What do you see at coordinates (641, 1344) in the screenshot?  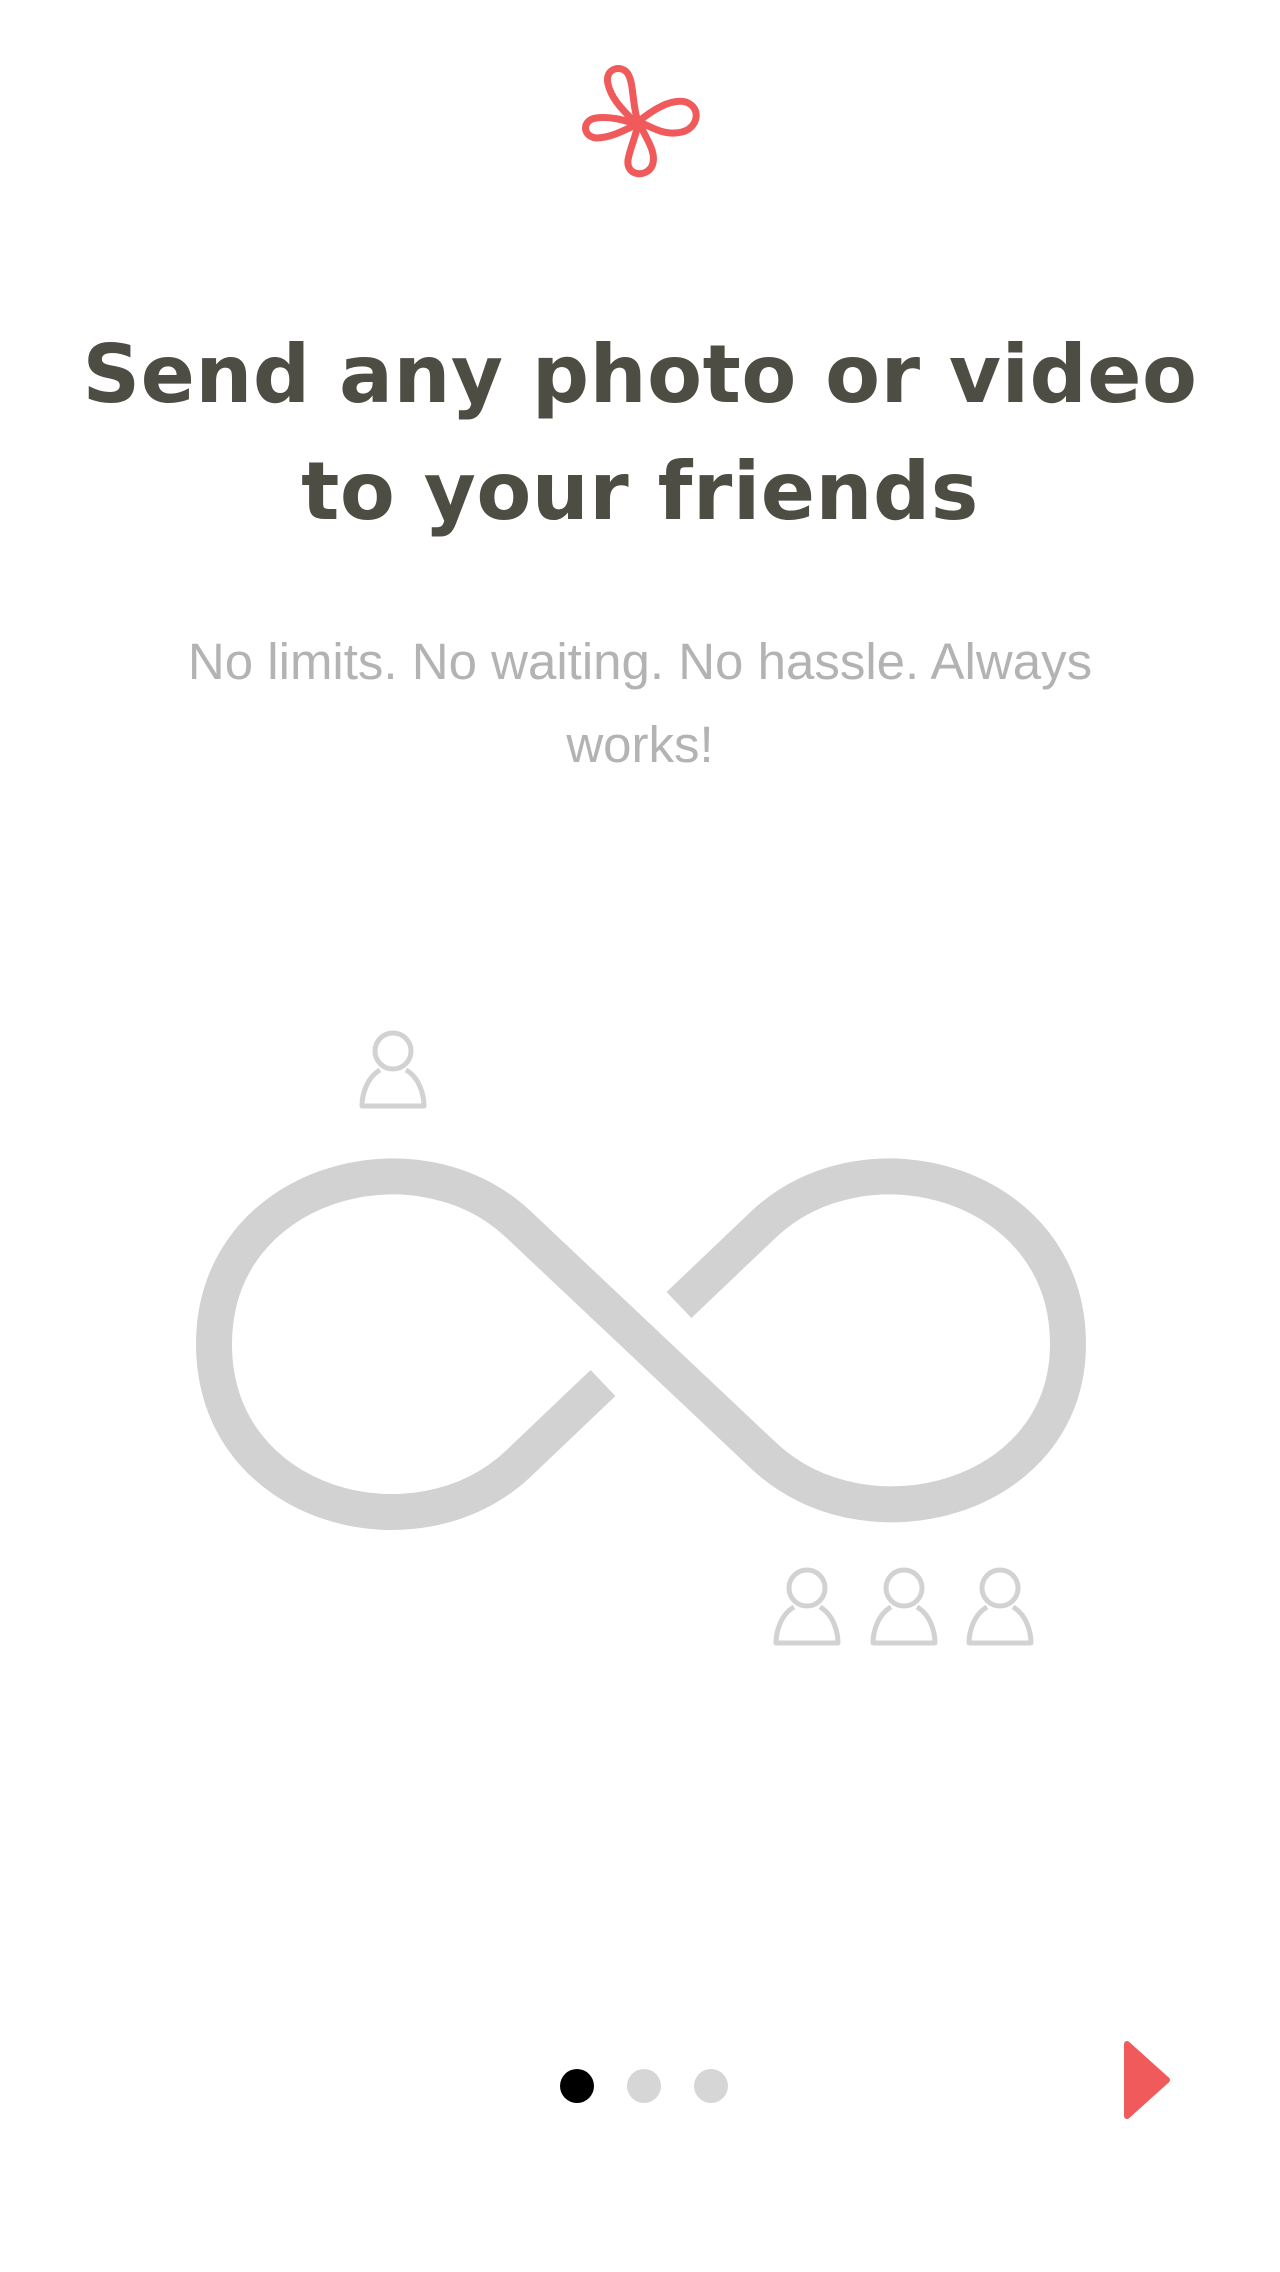 I see `infinity-icon` at bounding box center [641, 1344].